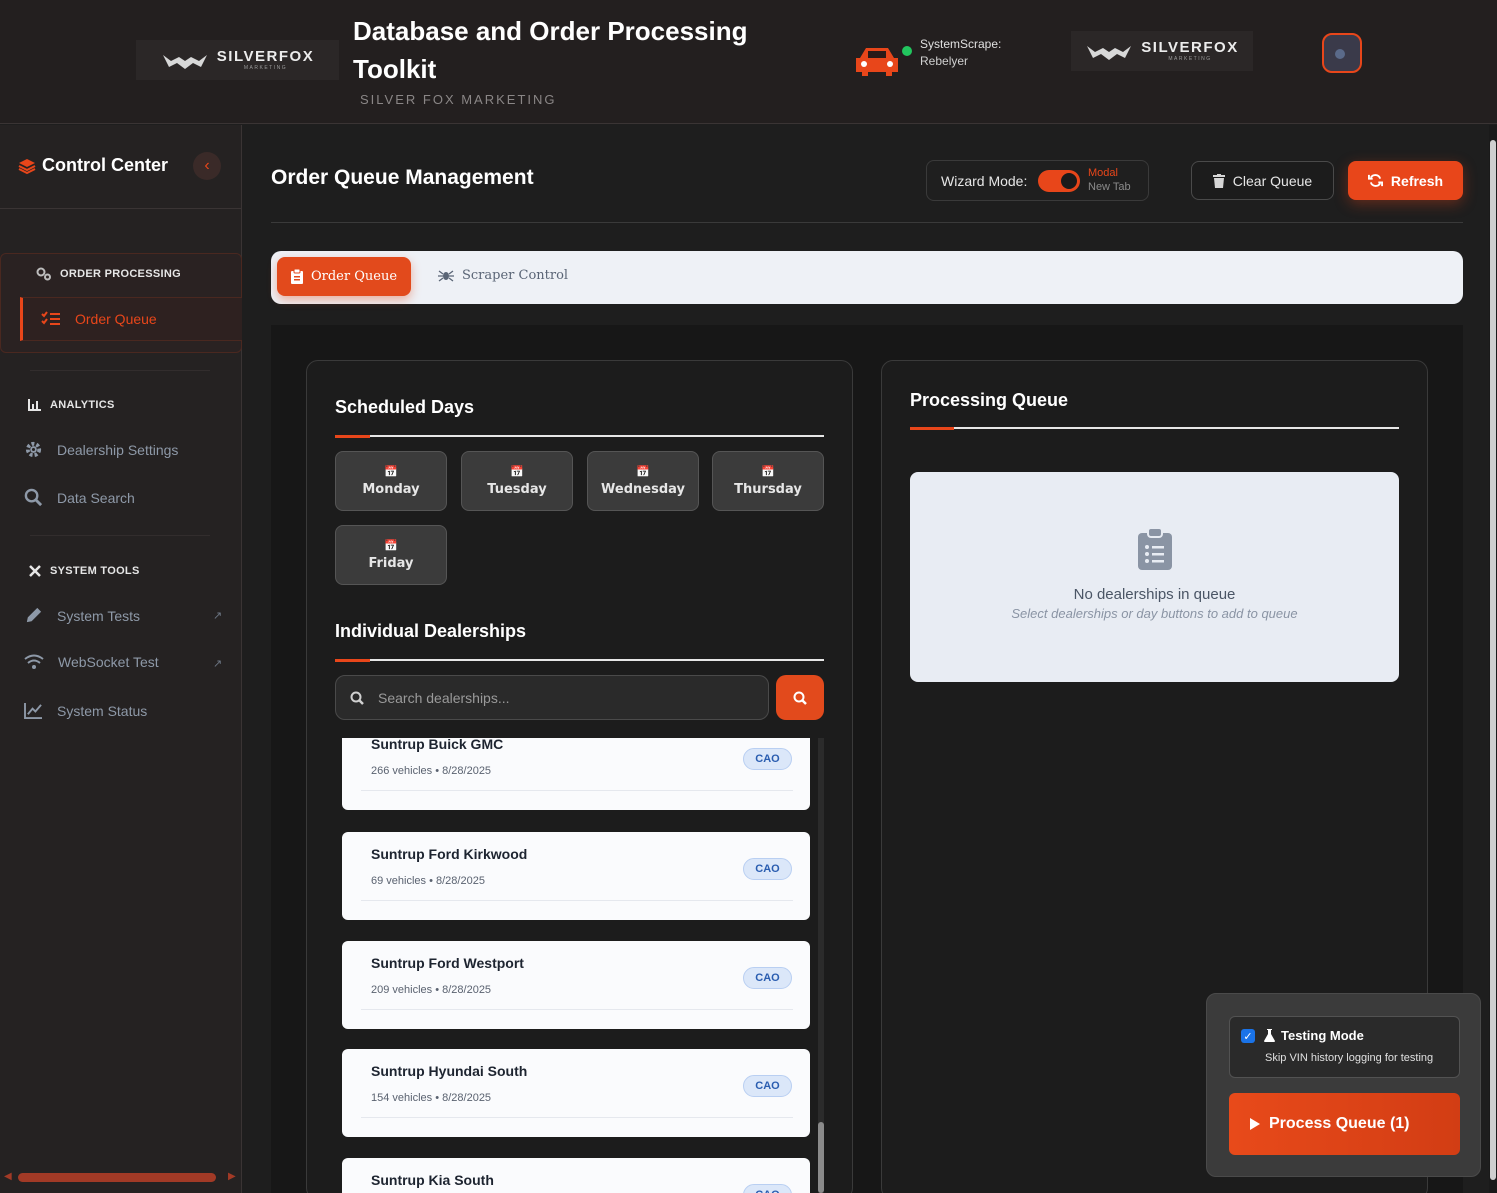  I want to click on testing-mode-checkbox: ✓, so click(1248, 1036).